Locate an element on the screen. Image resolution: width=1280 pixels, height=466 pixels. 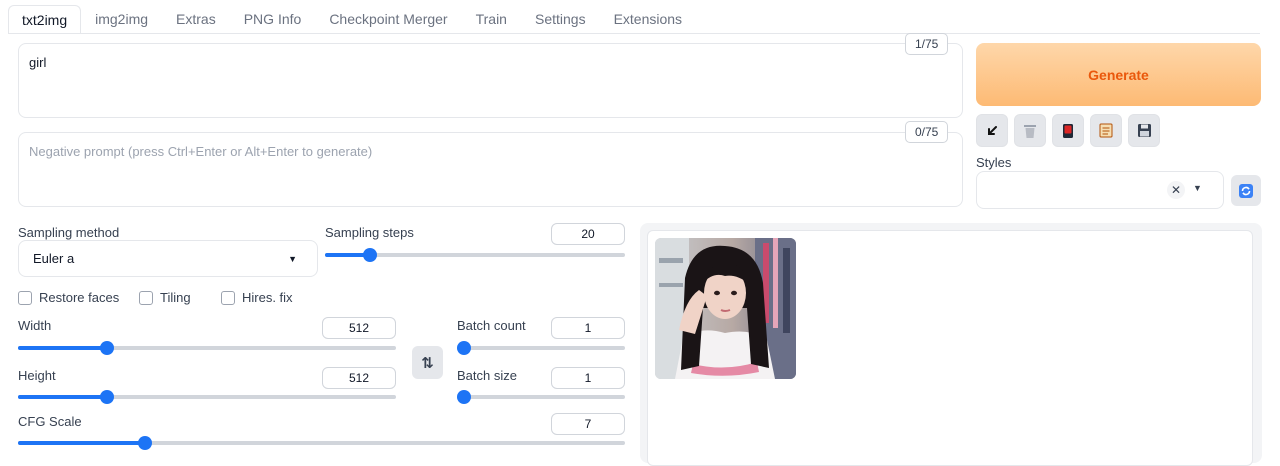
restore-faces-checkbox is located at coordinates (25, 297).